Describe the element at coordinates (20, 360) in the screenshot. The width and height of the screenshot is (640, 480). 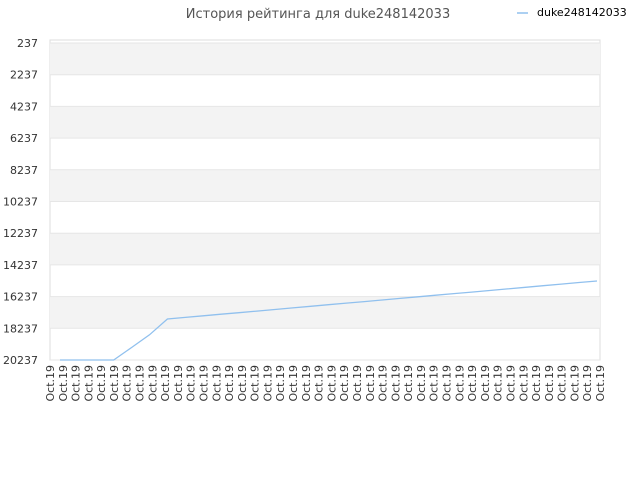
I see `y-tick-label: 20237` at that location.